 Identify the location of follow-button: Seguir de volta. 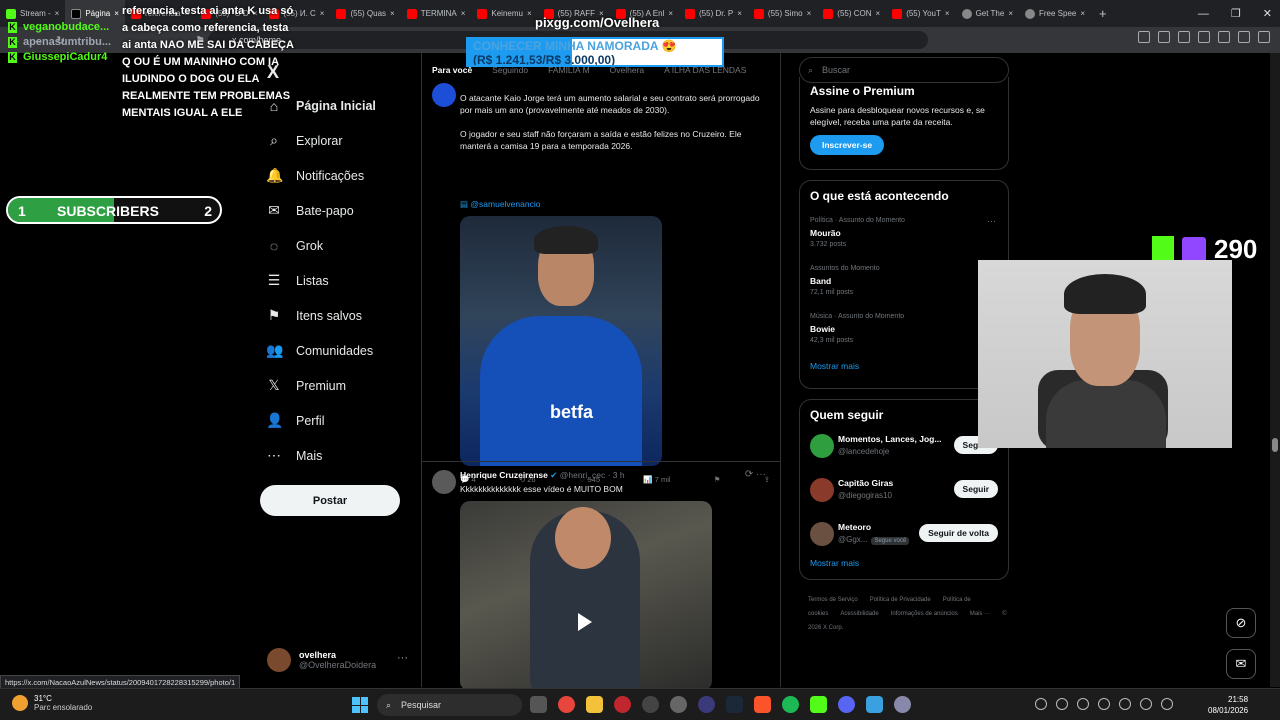
(958, 533).